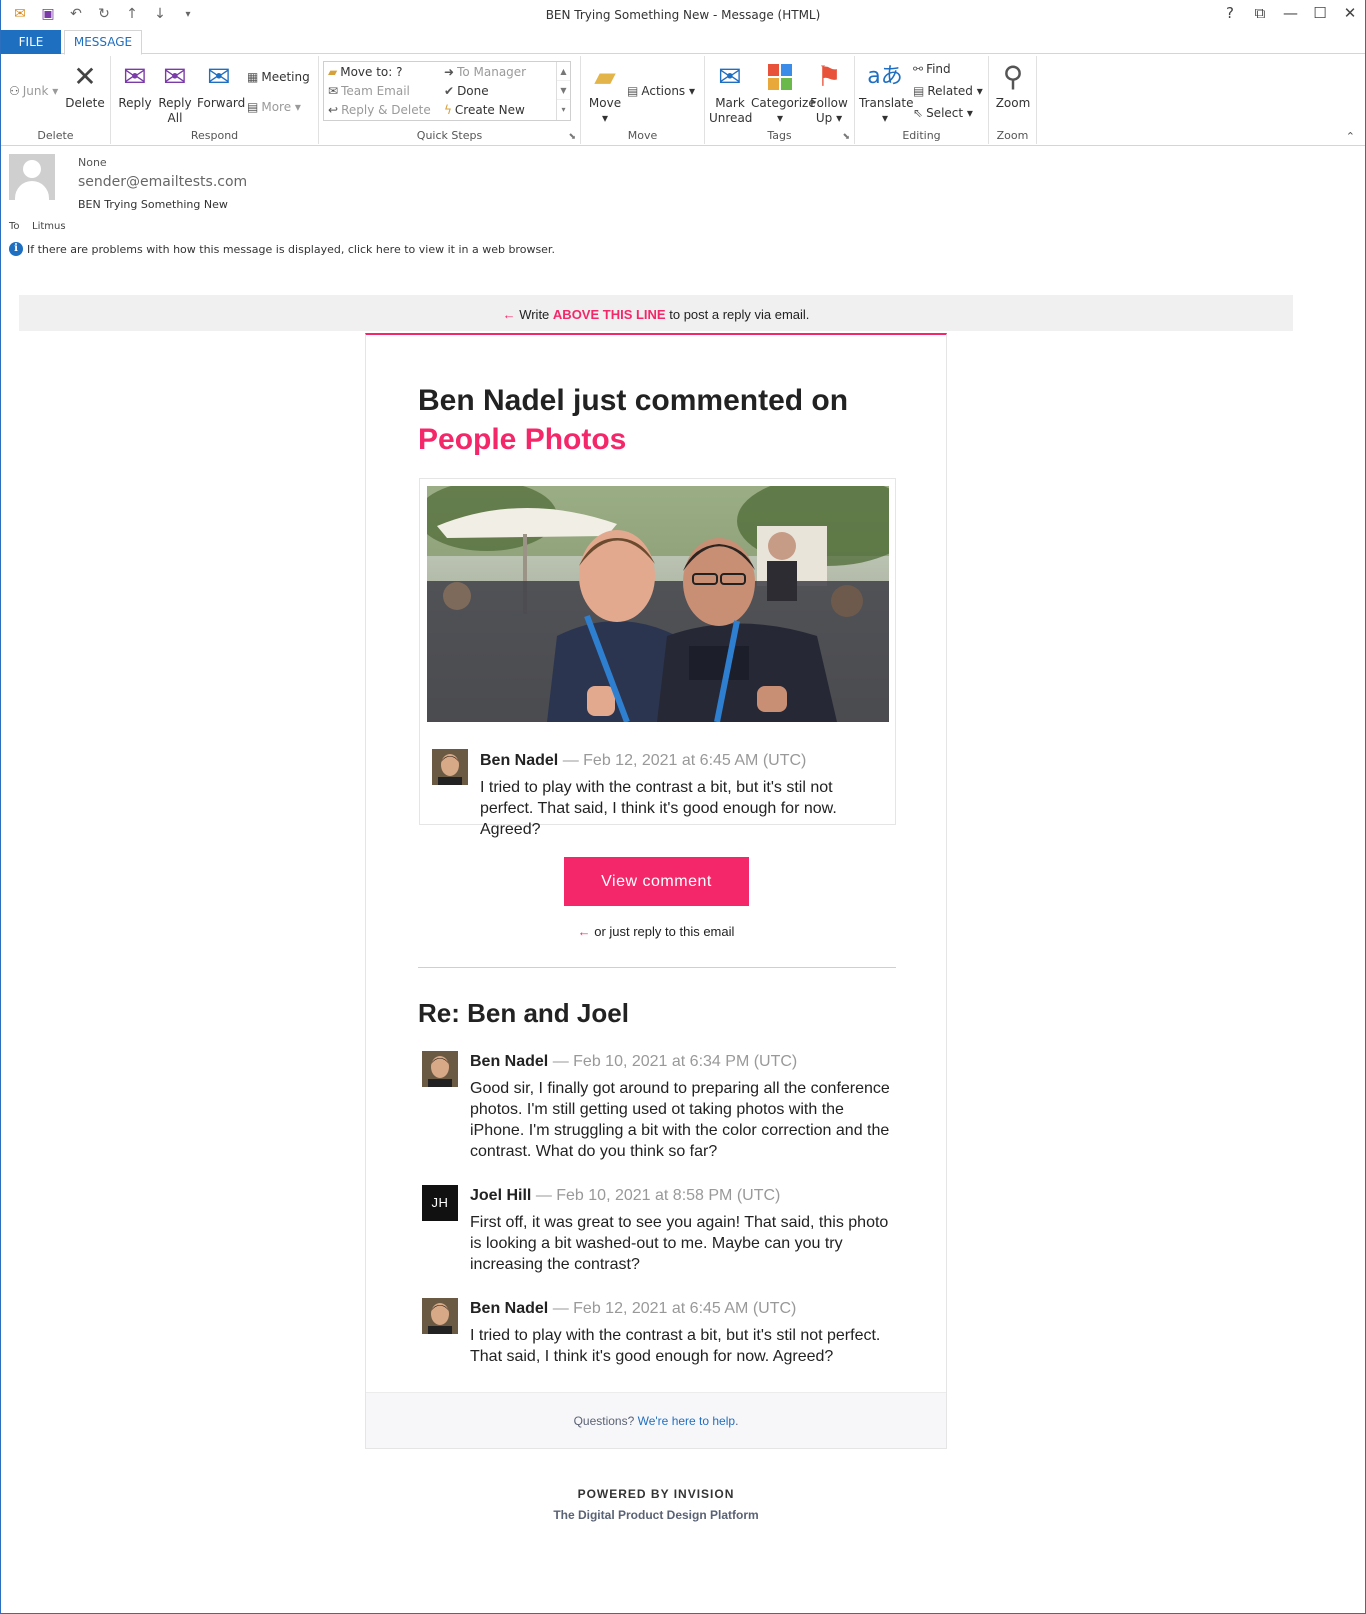 Image resolution: width=1366 pixels, height=1614 pixels. What do you see at coordinates (683, 42) in the screenshot?
I see `ribbon-tabs: FILE MESSAGE` at bounding box center [683, 42].